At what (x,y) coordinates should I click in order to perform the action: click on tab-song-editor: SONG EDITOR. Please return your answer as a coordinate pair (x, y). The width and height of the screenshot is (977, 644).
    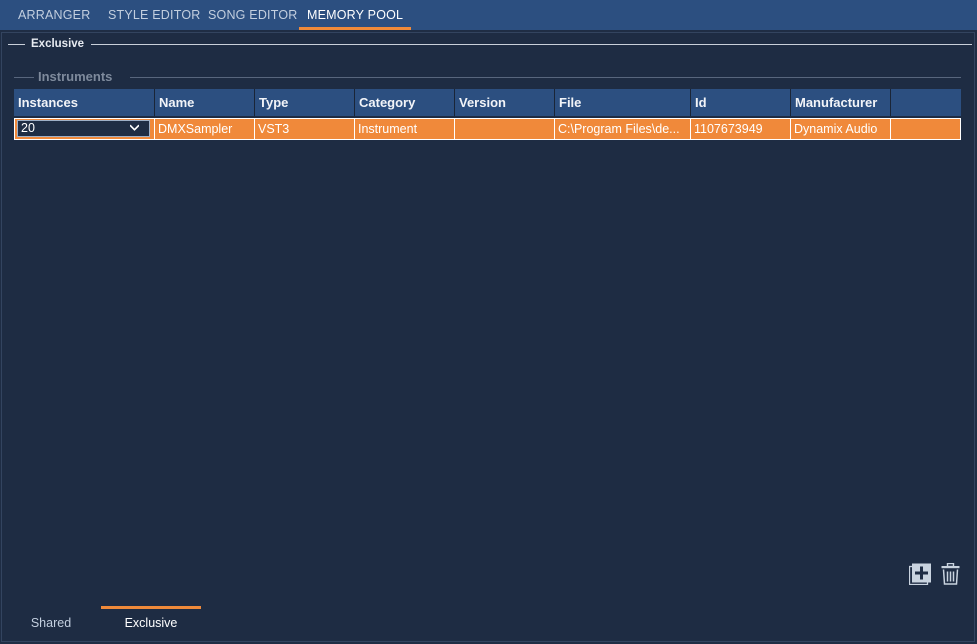
    Looking at the image, I should click on (252, 15).